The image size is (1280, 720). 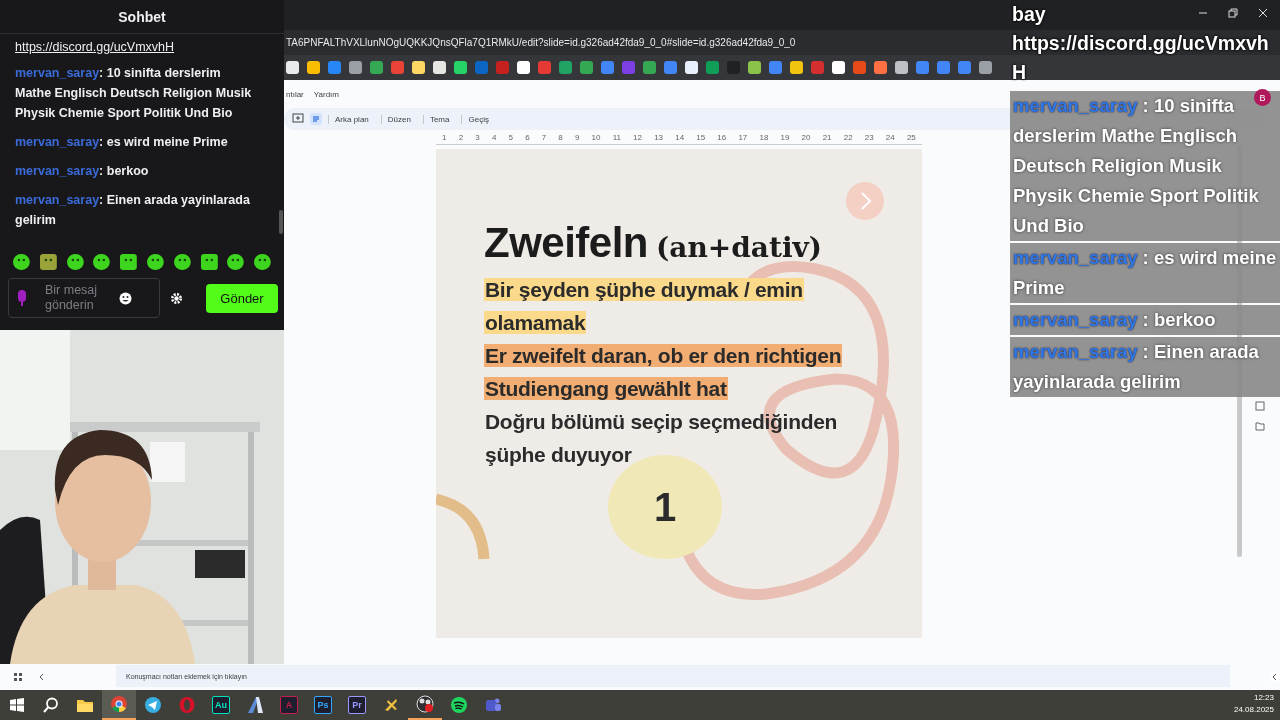 What do you see at coordinates (1275, 677) in the screenshot?
I see `chevron-left-icon` at bounding box center [1275, 677].